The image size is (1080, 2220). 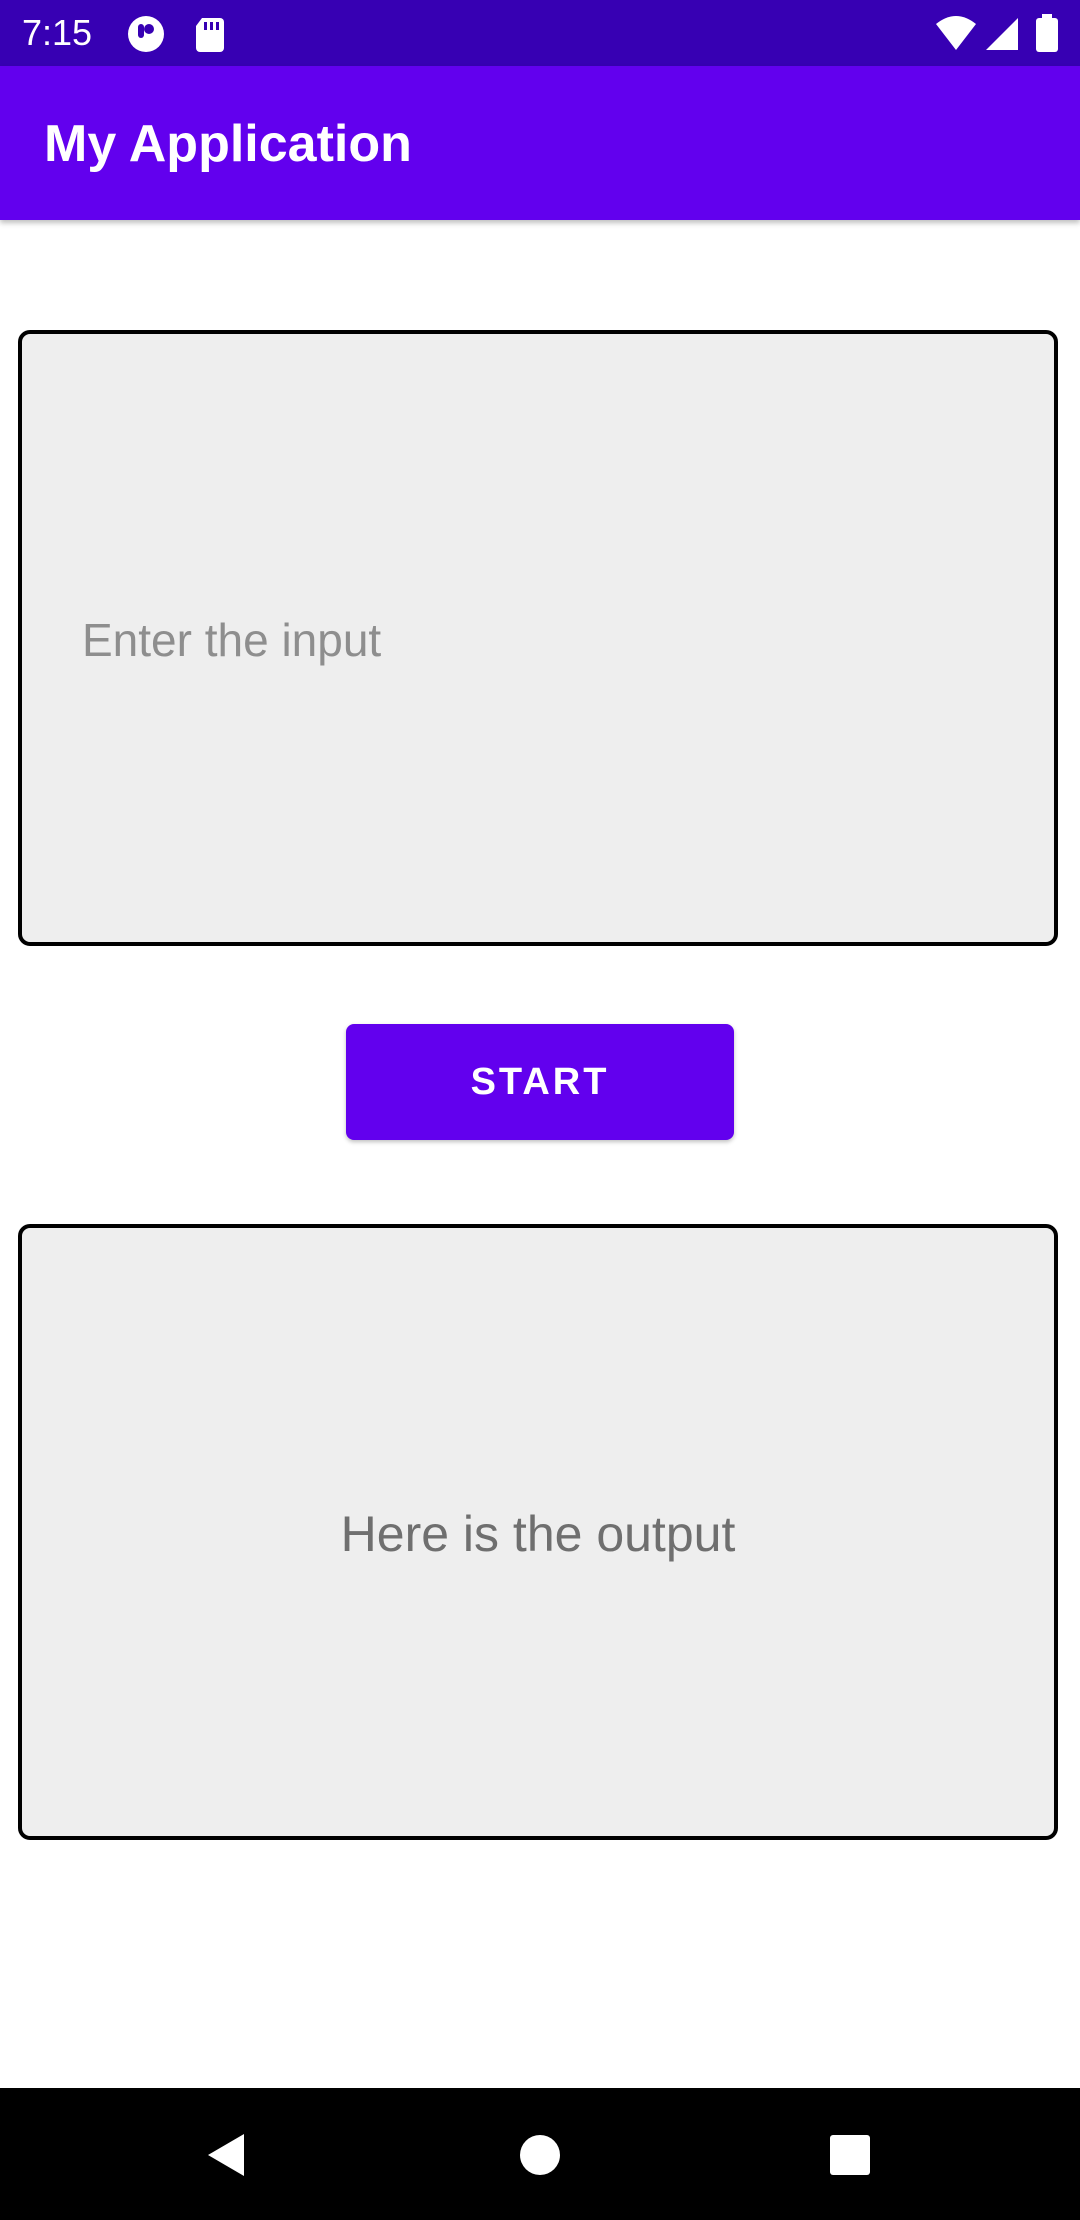 What do you see at coordinates (232, 640) in the screenshot?
I see `input-placeholder: Enter the input` at bounding box center [232, 640].